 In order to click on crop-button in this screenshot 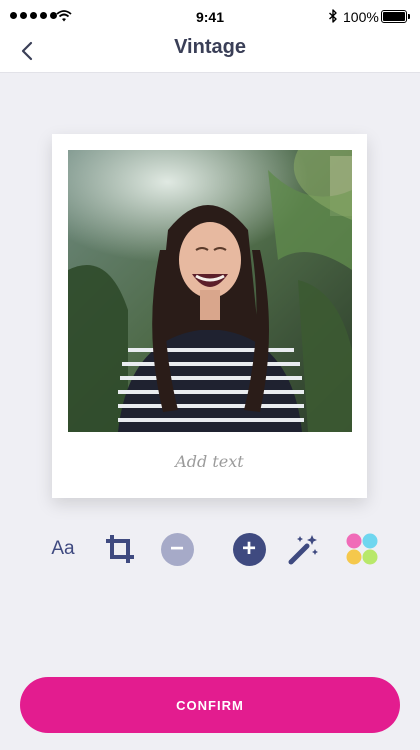, I will do `click(120, 549)`.